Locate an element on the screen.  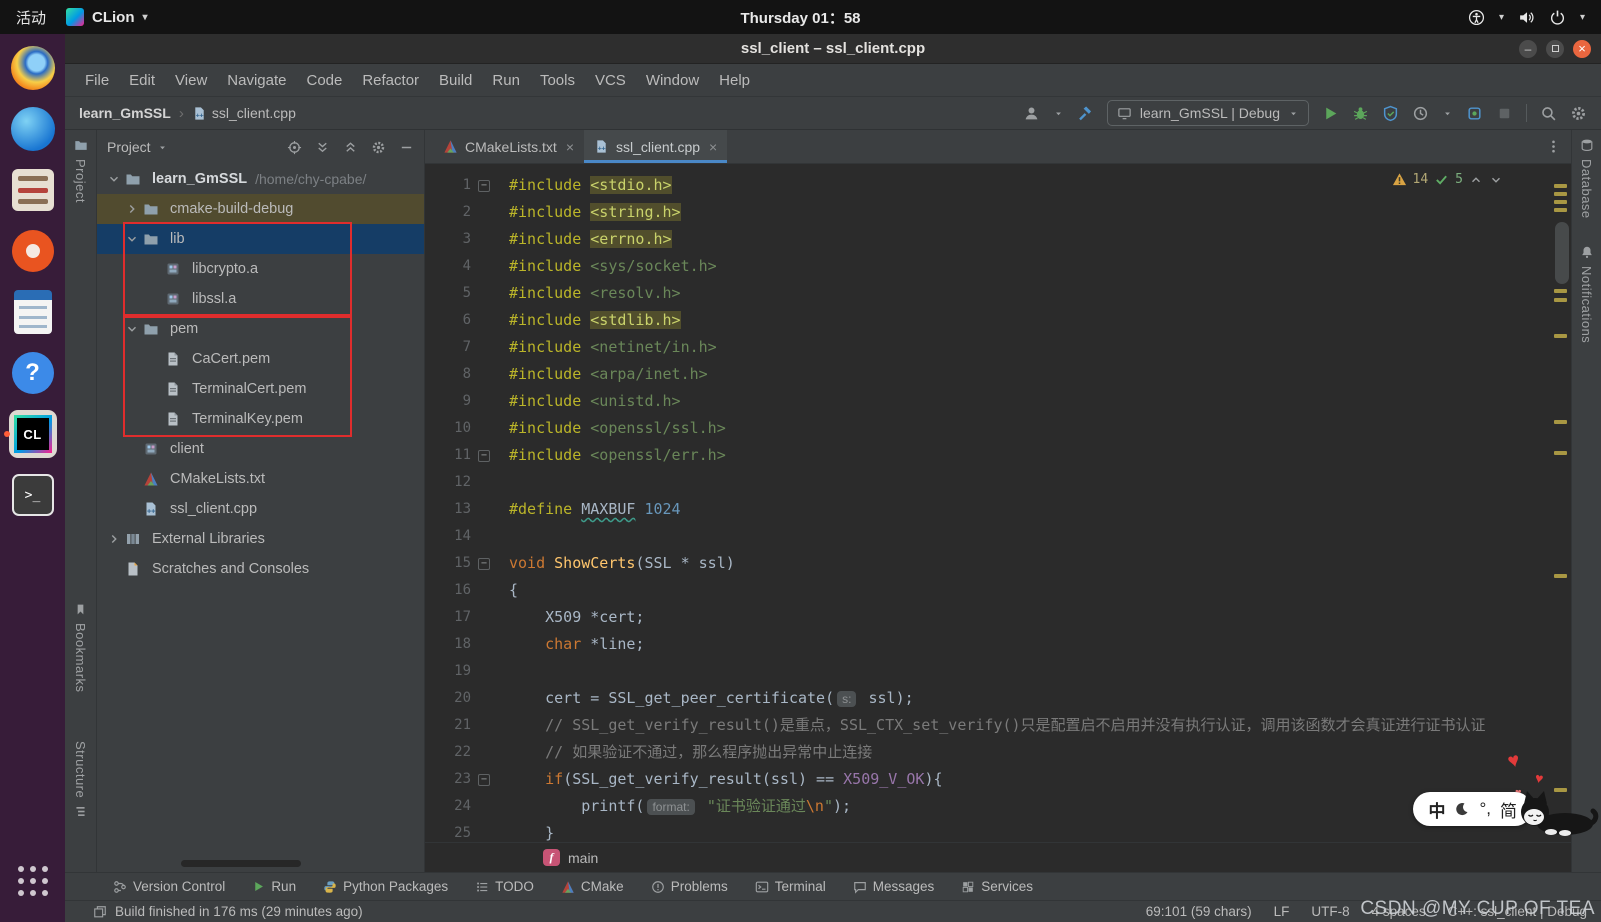
code-line: 11− #include <openssl/err.h> is located at coordinates (987, 455).